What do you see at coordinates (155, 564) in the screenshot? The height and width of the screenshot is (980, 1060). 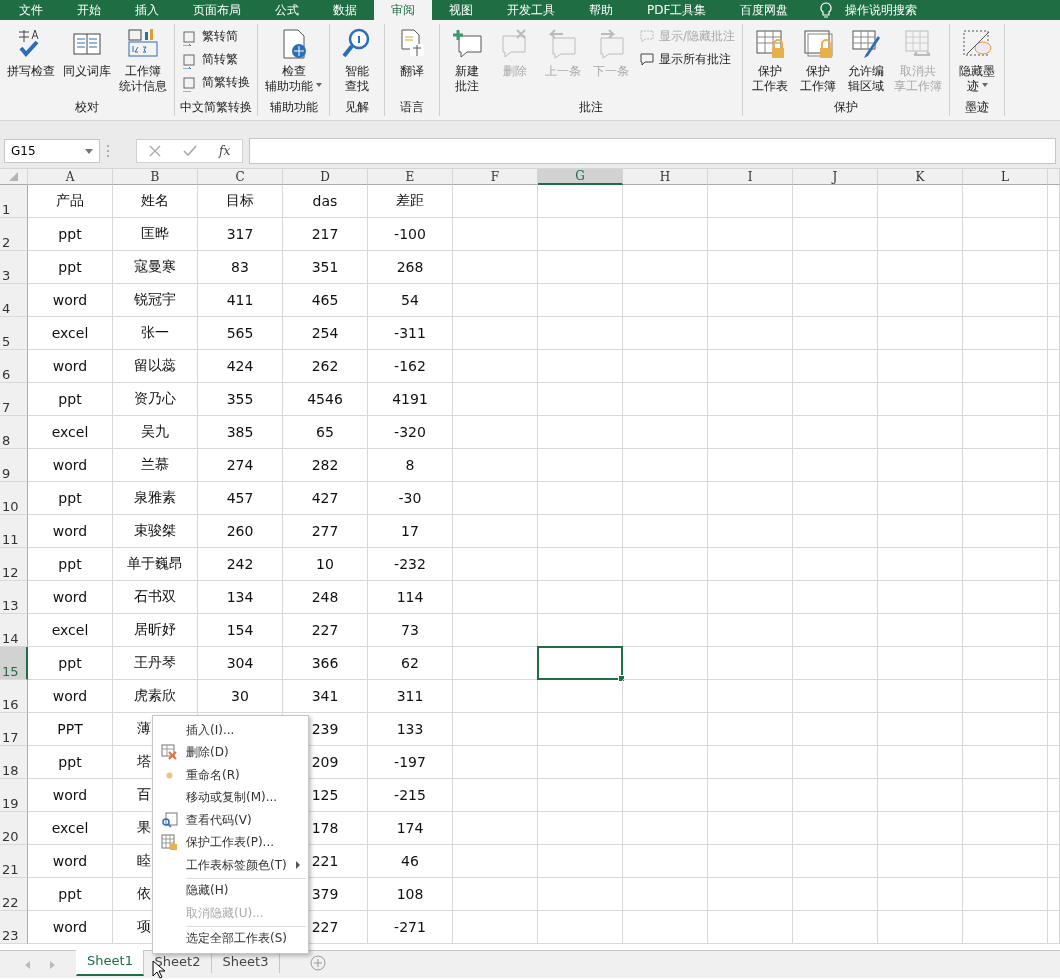 I see `table-cell: 单于巍昂` at bounding box center [155, 564].